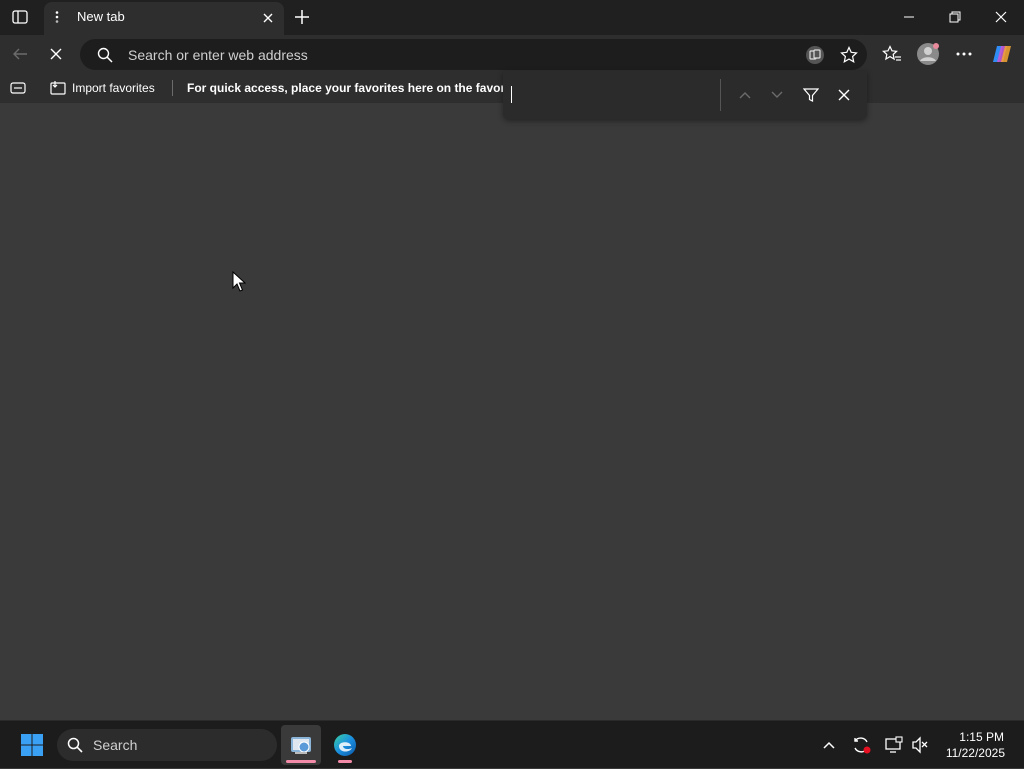 This screenshot has width=1024, height=769. Describe the element at coordinates (720, 95) in the screenshot. I see `find-bar-divider` at that location.